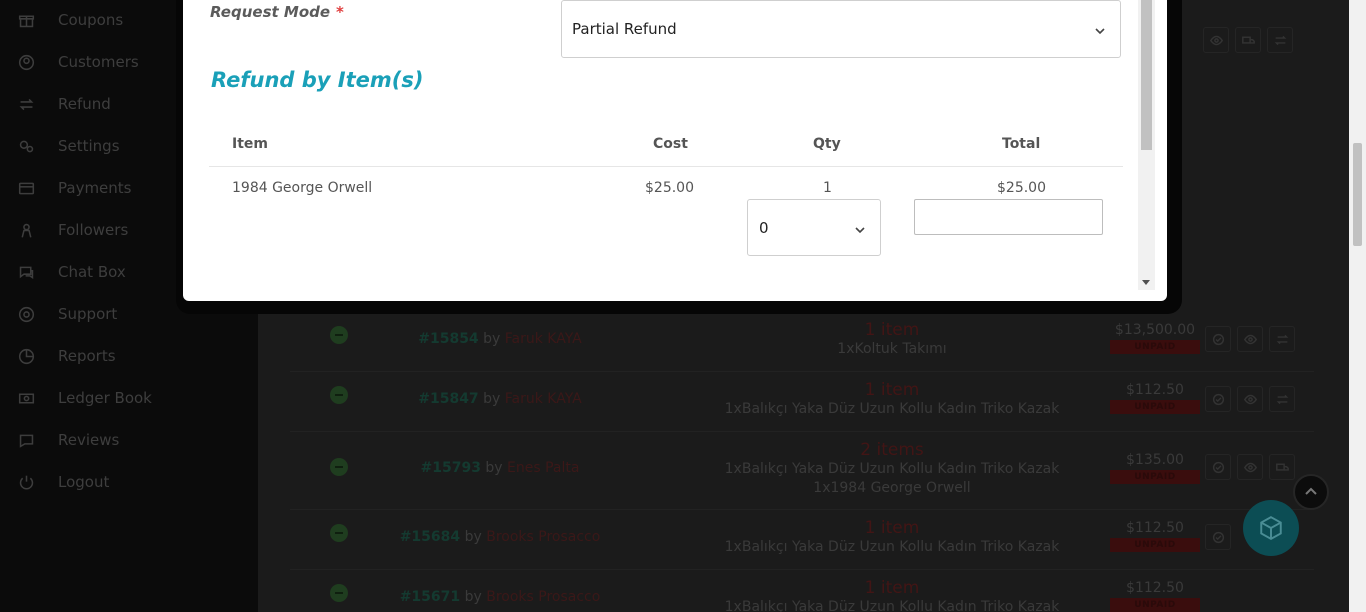 The width and height of the screenshot is (1366, 612). Describe the element at coordinates (26, 272) in the screenshot. I see `chat-icon` at that location.